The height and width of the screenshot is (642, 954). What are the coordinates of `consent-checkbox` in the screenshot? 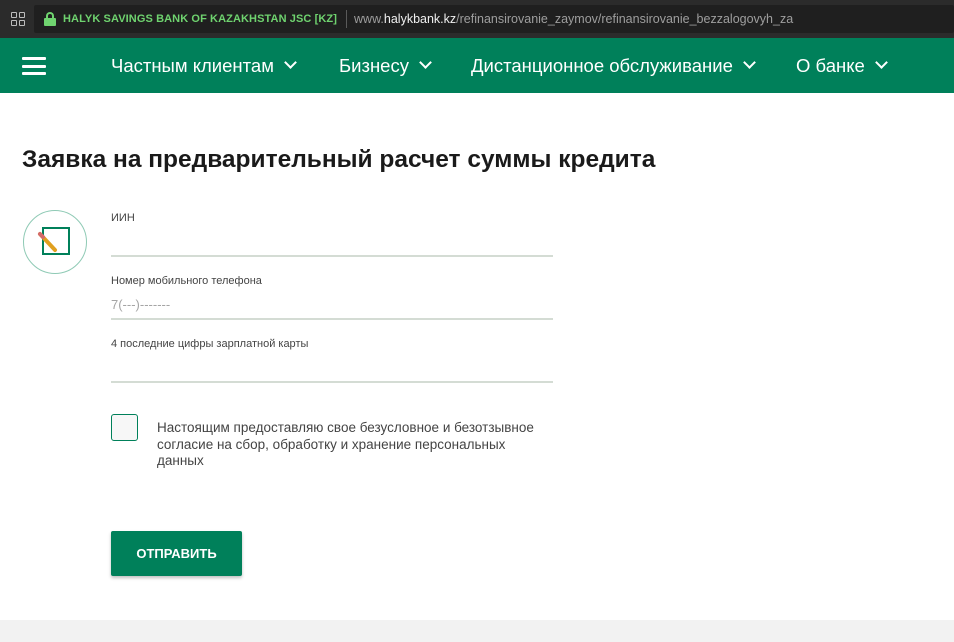 It's located at (124, 427).